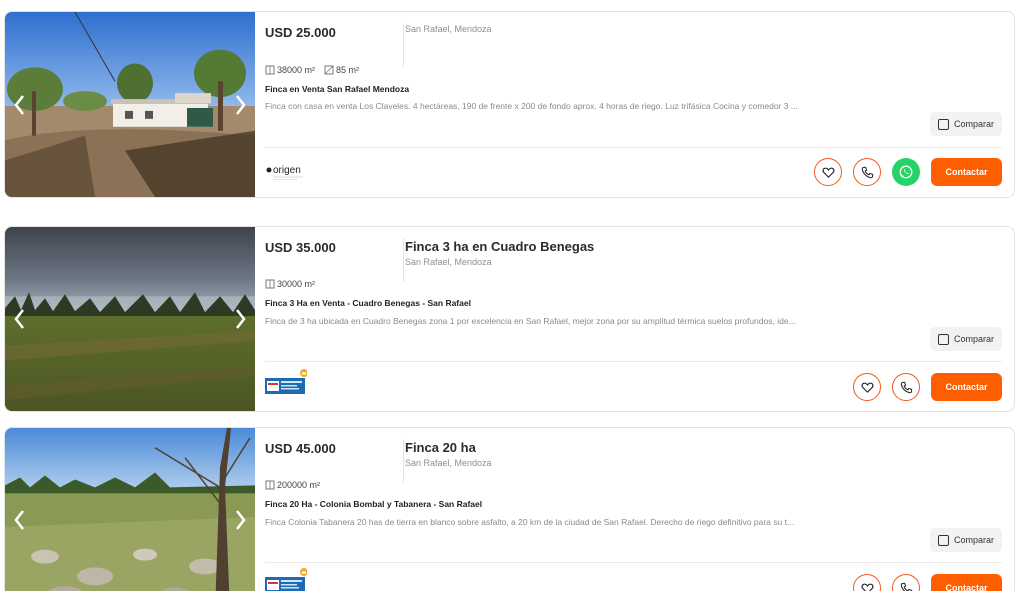 The image size is (1024, 591). Describe the element at coordinates (300, 32) in the screenshot. I see `listing-price: USD 25.000` at that location.